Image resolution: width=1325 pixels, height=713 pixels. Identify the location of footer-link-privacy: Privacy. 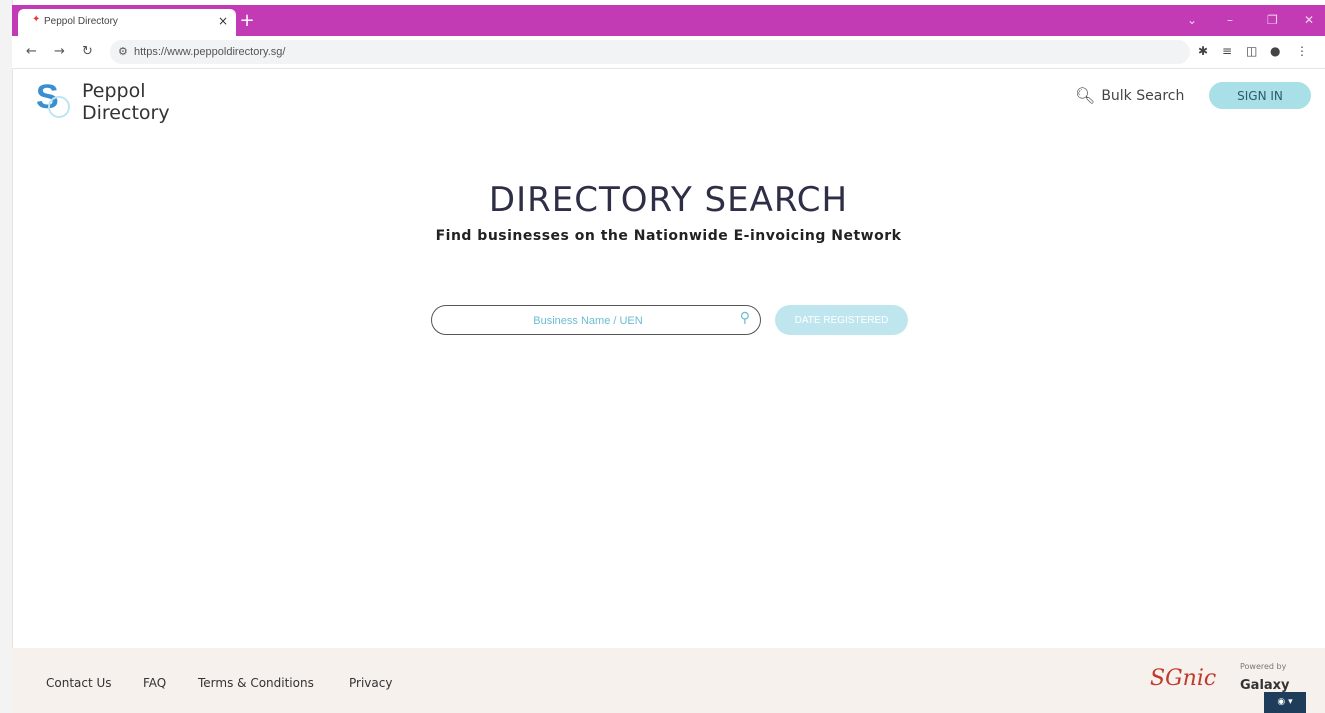
(370, 683).